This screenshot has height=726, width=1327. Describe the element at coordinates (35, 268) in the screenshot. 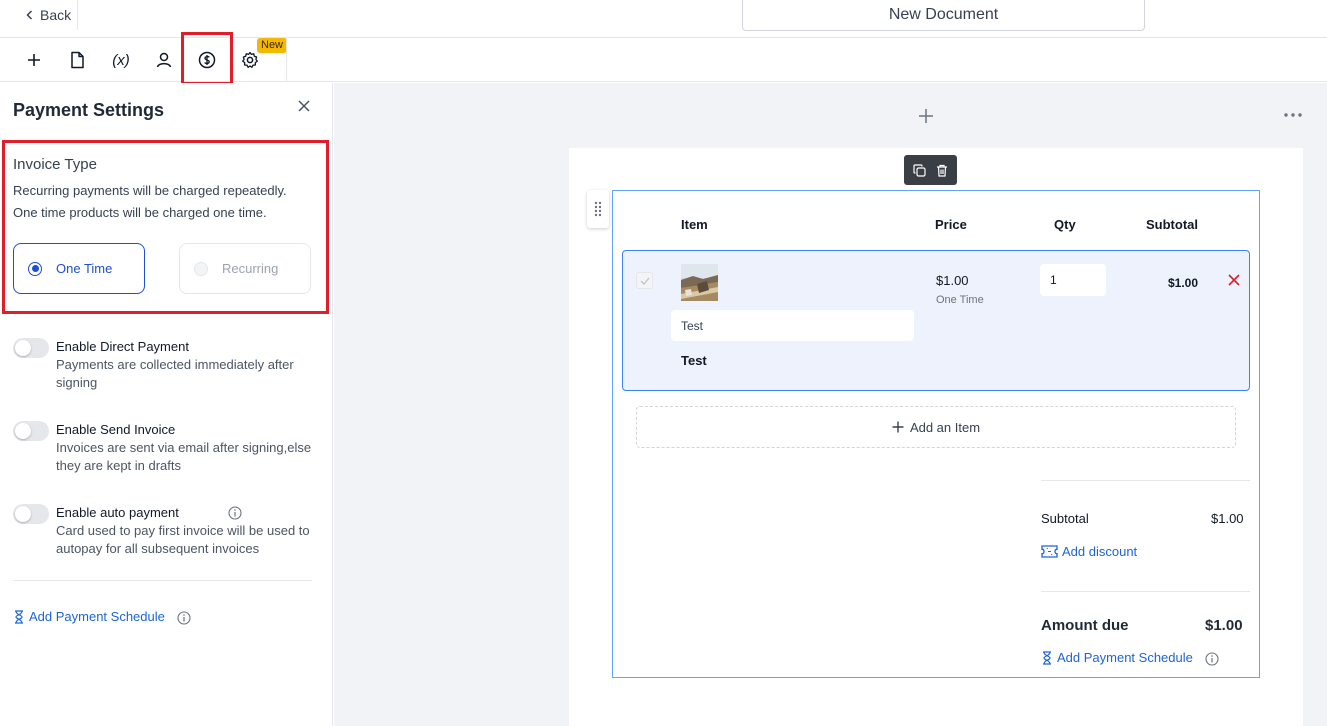

I see `radio-selected-icon` at that location.